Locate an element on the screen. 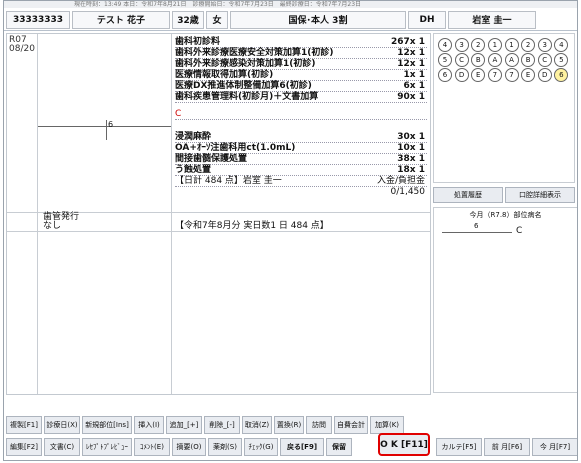 This screenshot has height=463, width=581. tooth-icon-selected: 6 is located at coordinates (561, 75).